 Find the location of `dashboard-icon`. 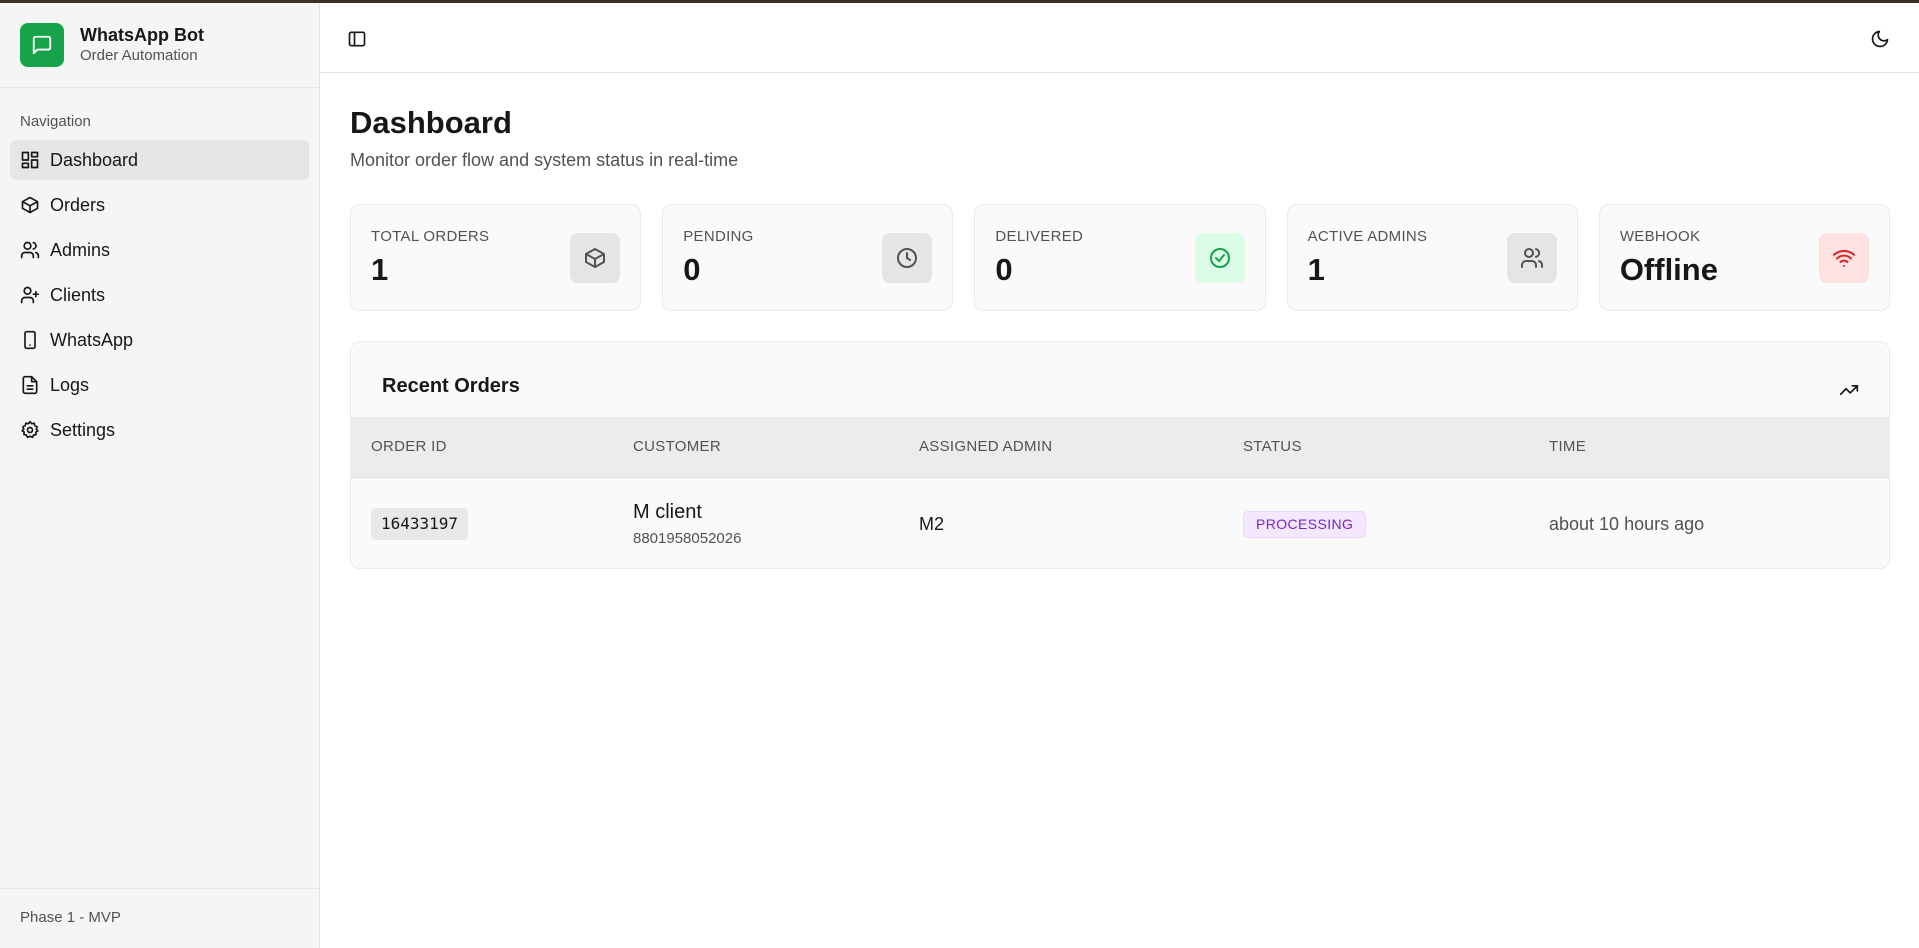

dashboard-icon is located at coordinates (30, 160).